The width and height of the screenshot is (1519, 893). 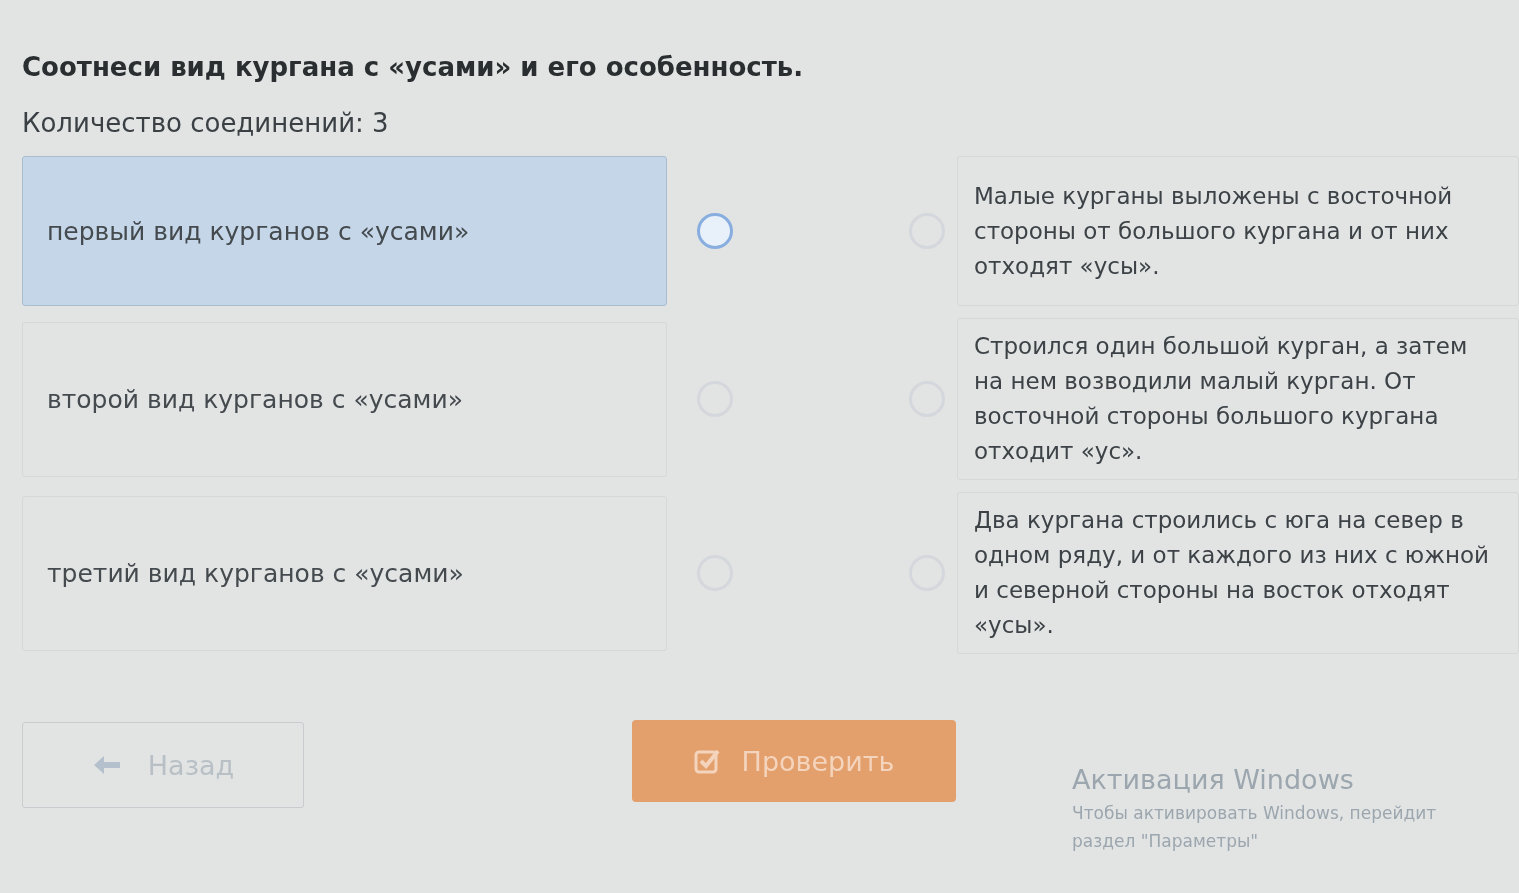 I want to click on match-item: Малые курганы выложены с восточной стороны от большого кургана и от них отходят «усы»., so click(x=1238, y=231).